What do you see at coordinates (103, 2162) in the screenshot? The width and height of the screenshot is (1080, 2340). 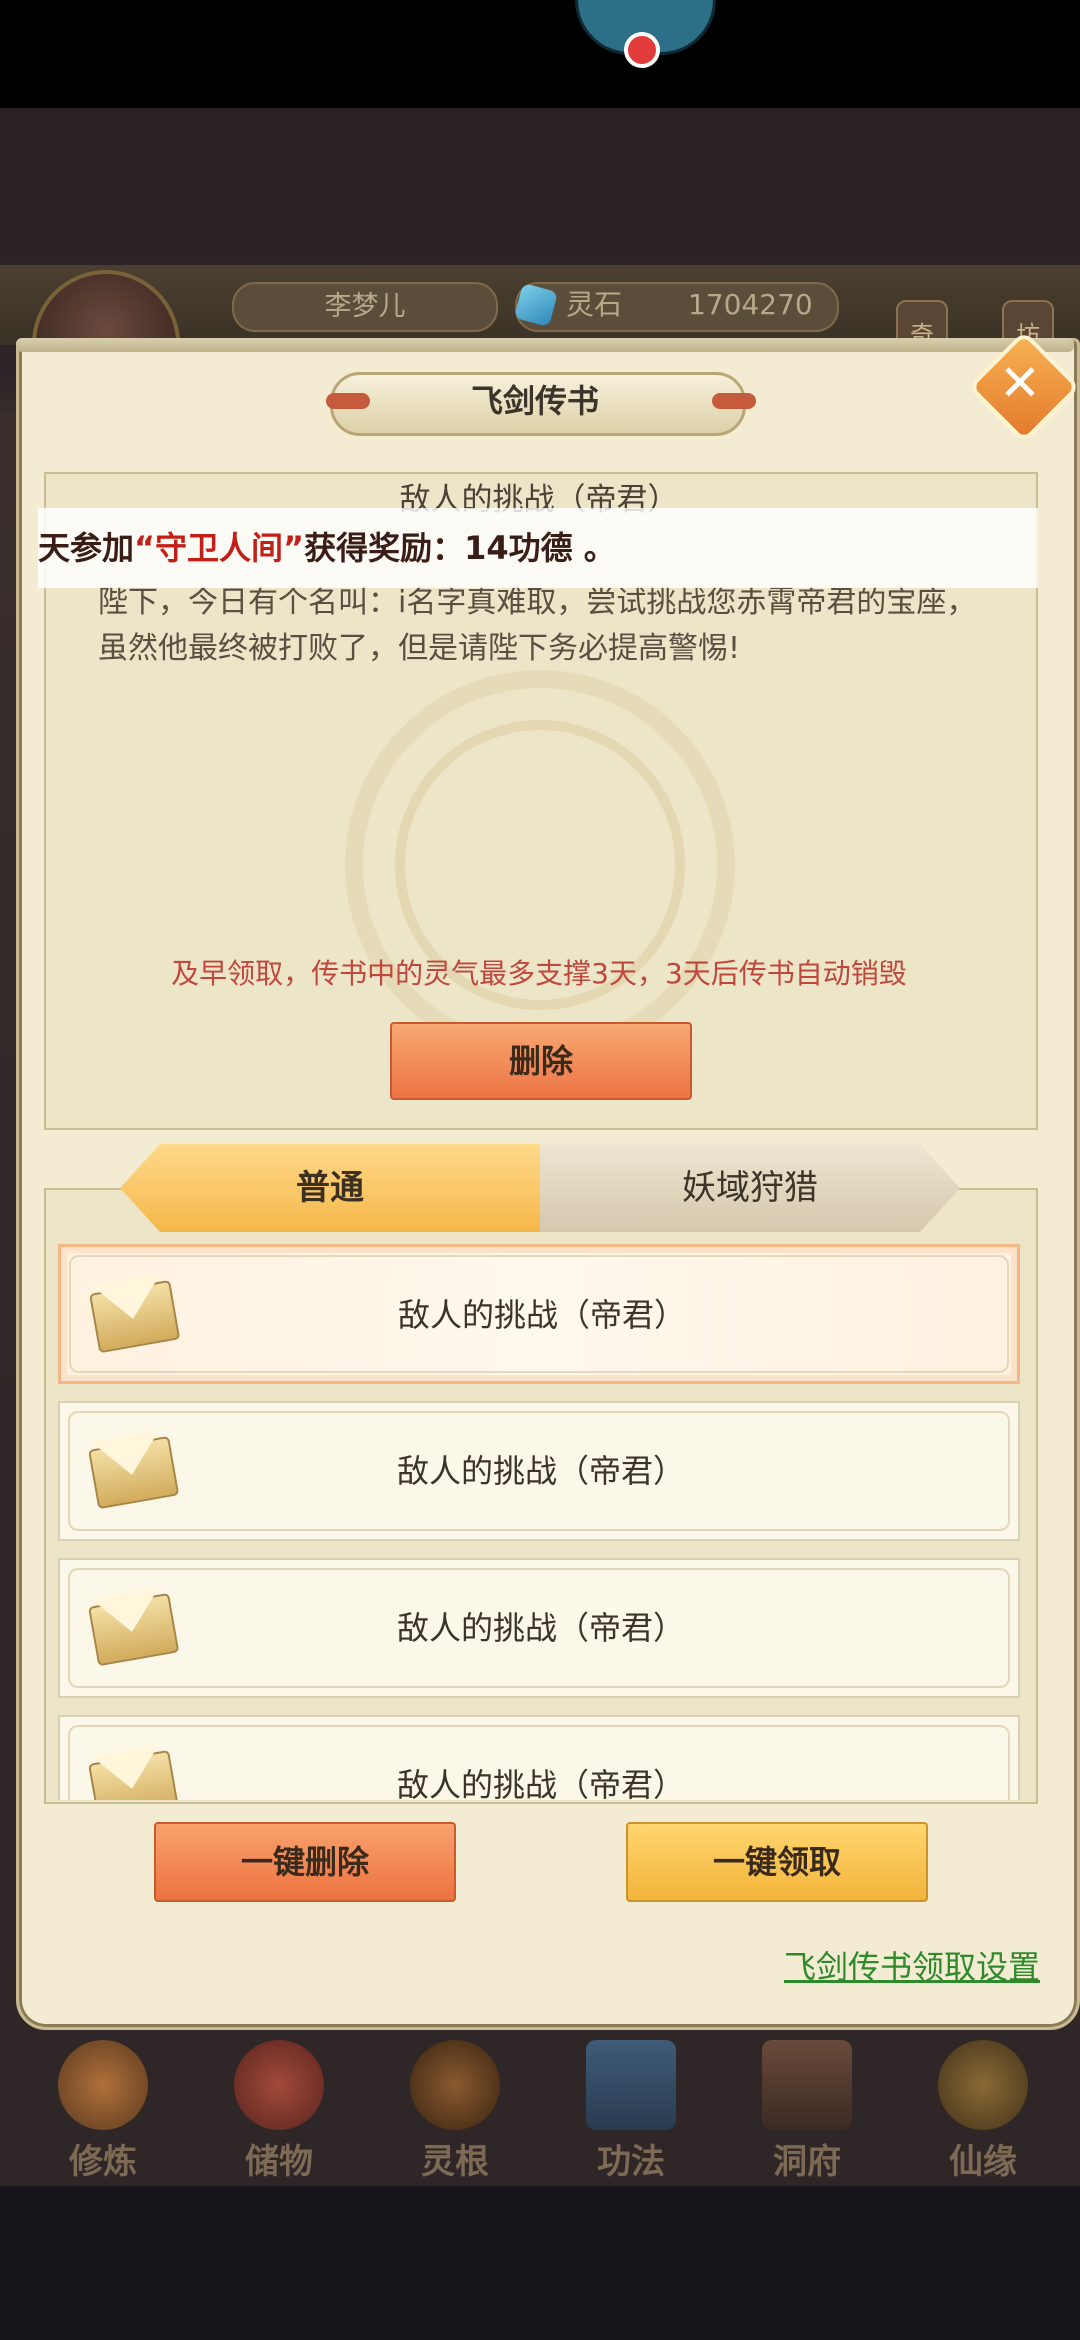 I see `nav-label: 修炼` at bounding box center [103, 2162].